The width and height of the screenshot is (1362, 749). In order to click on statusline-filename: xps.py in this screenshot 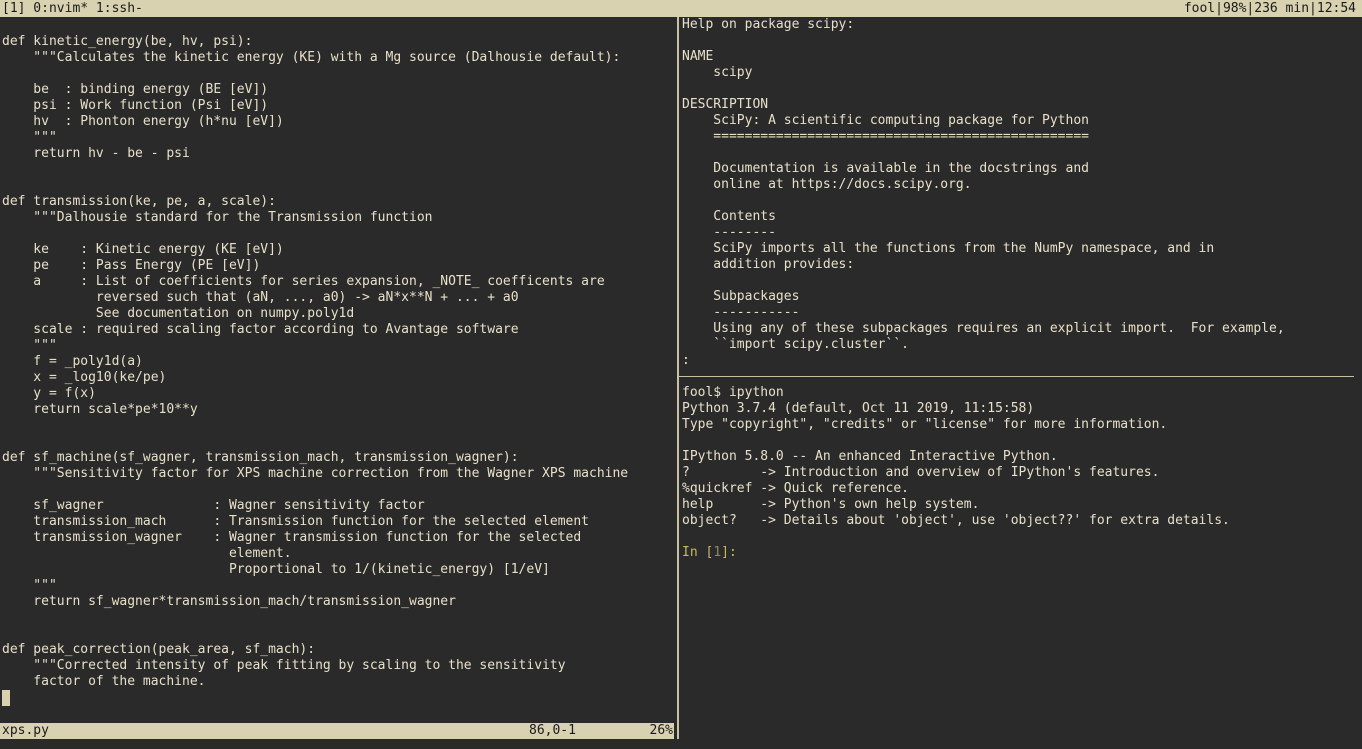, I will do `click(25, 730)`.